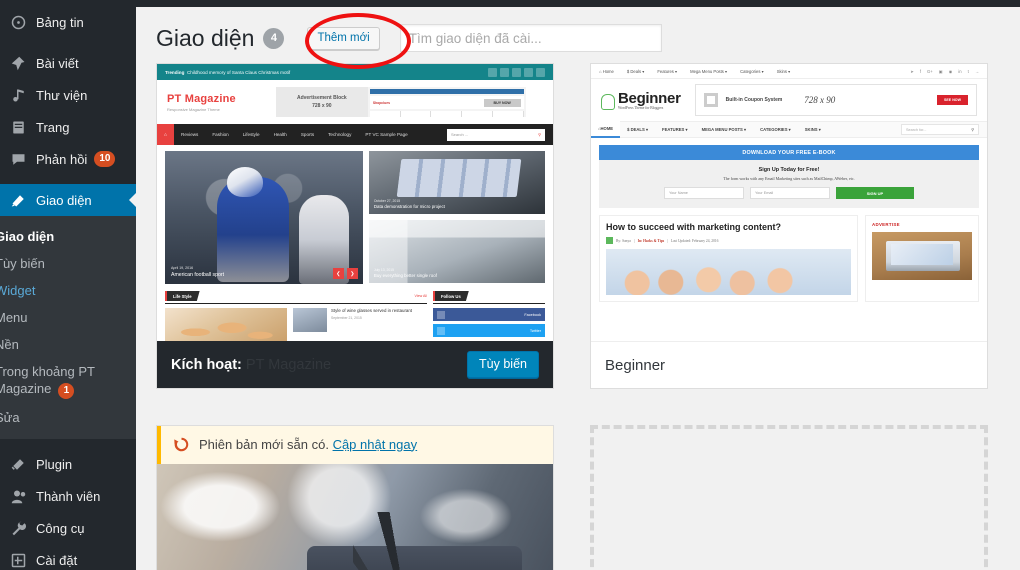 The height and width of the screenshot is (570, 1020). Describe the element at coordinates (375, 444) in the screenshot. I see `update-now-link: Cập nhật ngay` at that location.